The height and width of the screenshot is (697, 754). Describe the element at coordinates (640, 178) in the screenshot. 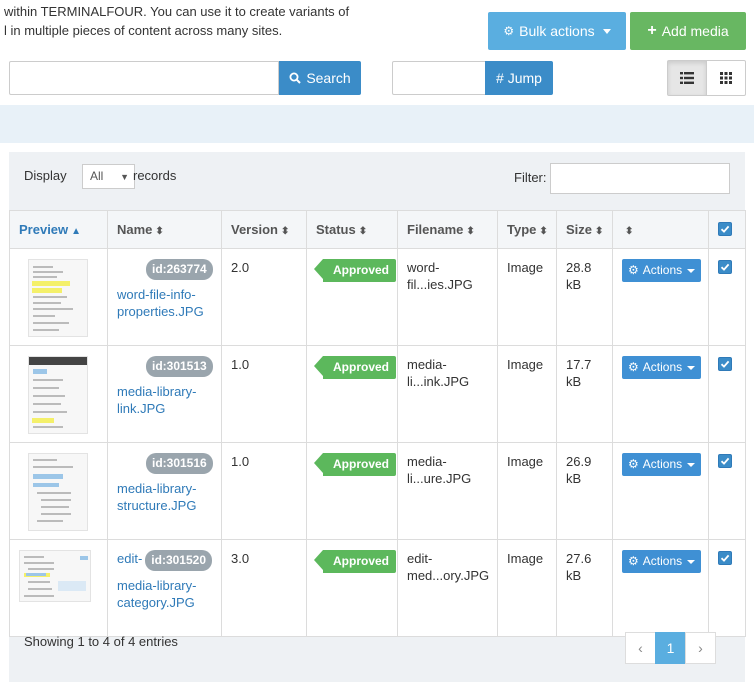

I see `filter-input` at that location.